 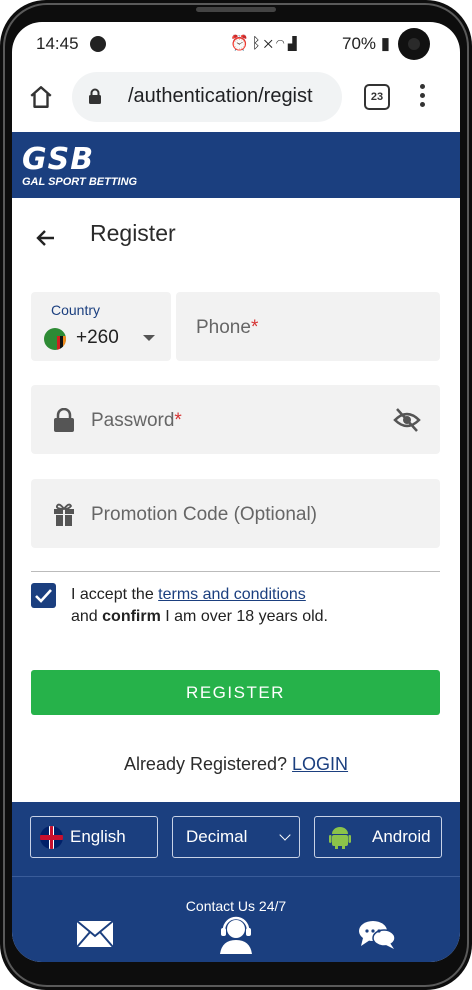 What do you see at coordinates (407, 420) in the screenshot?
I see `visibility-off-icon` at bounding box center [407, 420].